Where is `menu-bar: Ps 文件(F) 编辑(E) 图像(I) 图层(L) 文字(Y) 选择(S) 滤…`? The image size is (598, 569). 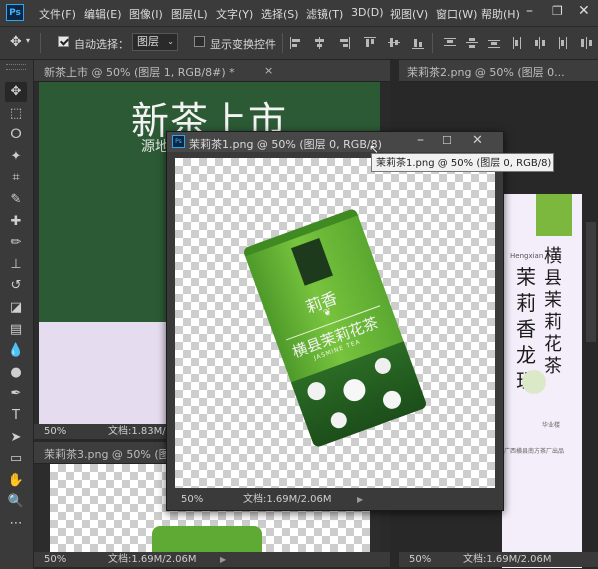 menu-bar: Ps 文件(F) 编辑(E) 图像(I) 图层(L) 文字(Y) 选择(S) 滤… is located at coordinates (299, 13).